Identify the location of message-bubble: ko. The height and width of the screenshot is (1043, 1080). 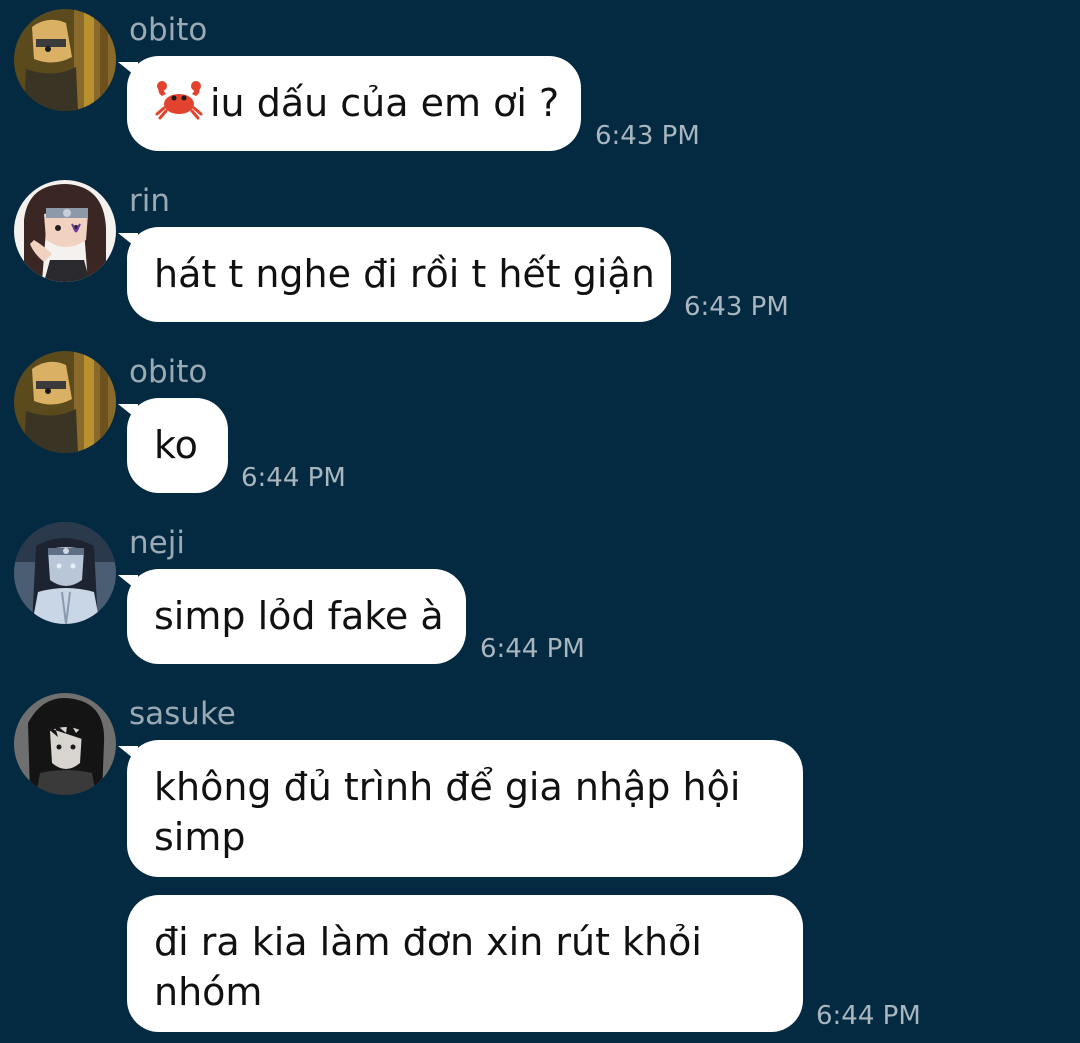
(177, 445).